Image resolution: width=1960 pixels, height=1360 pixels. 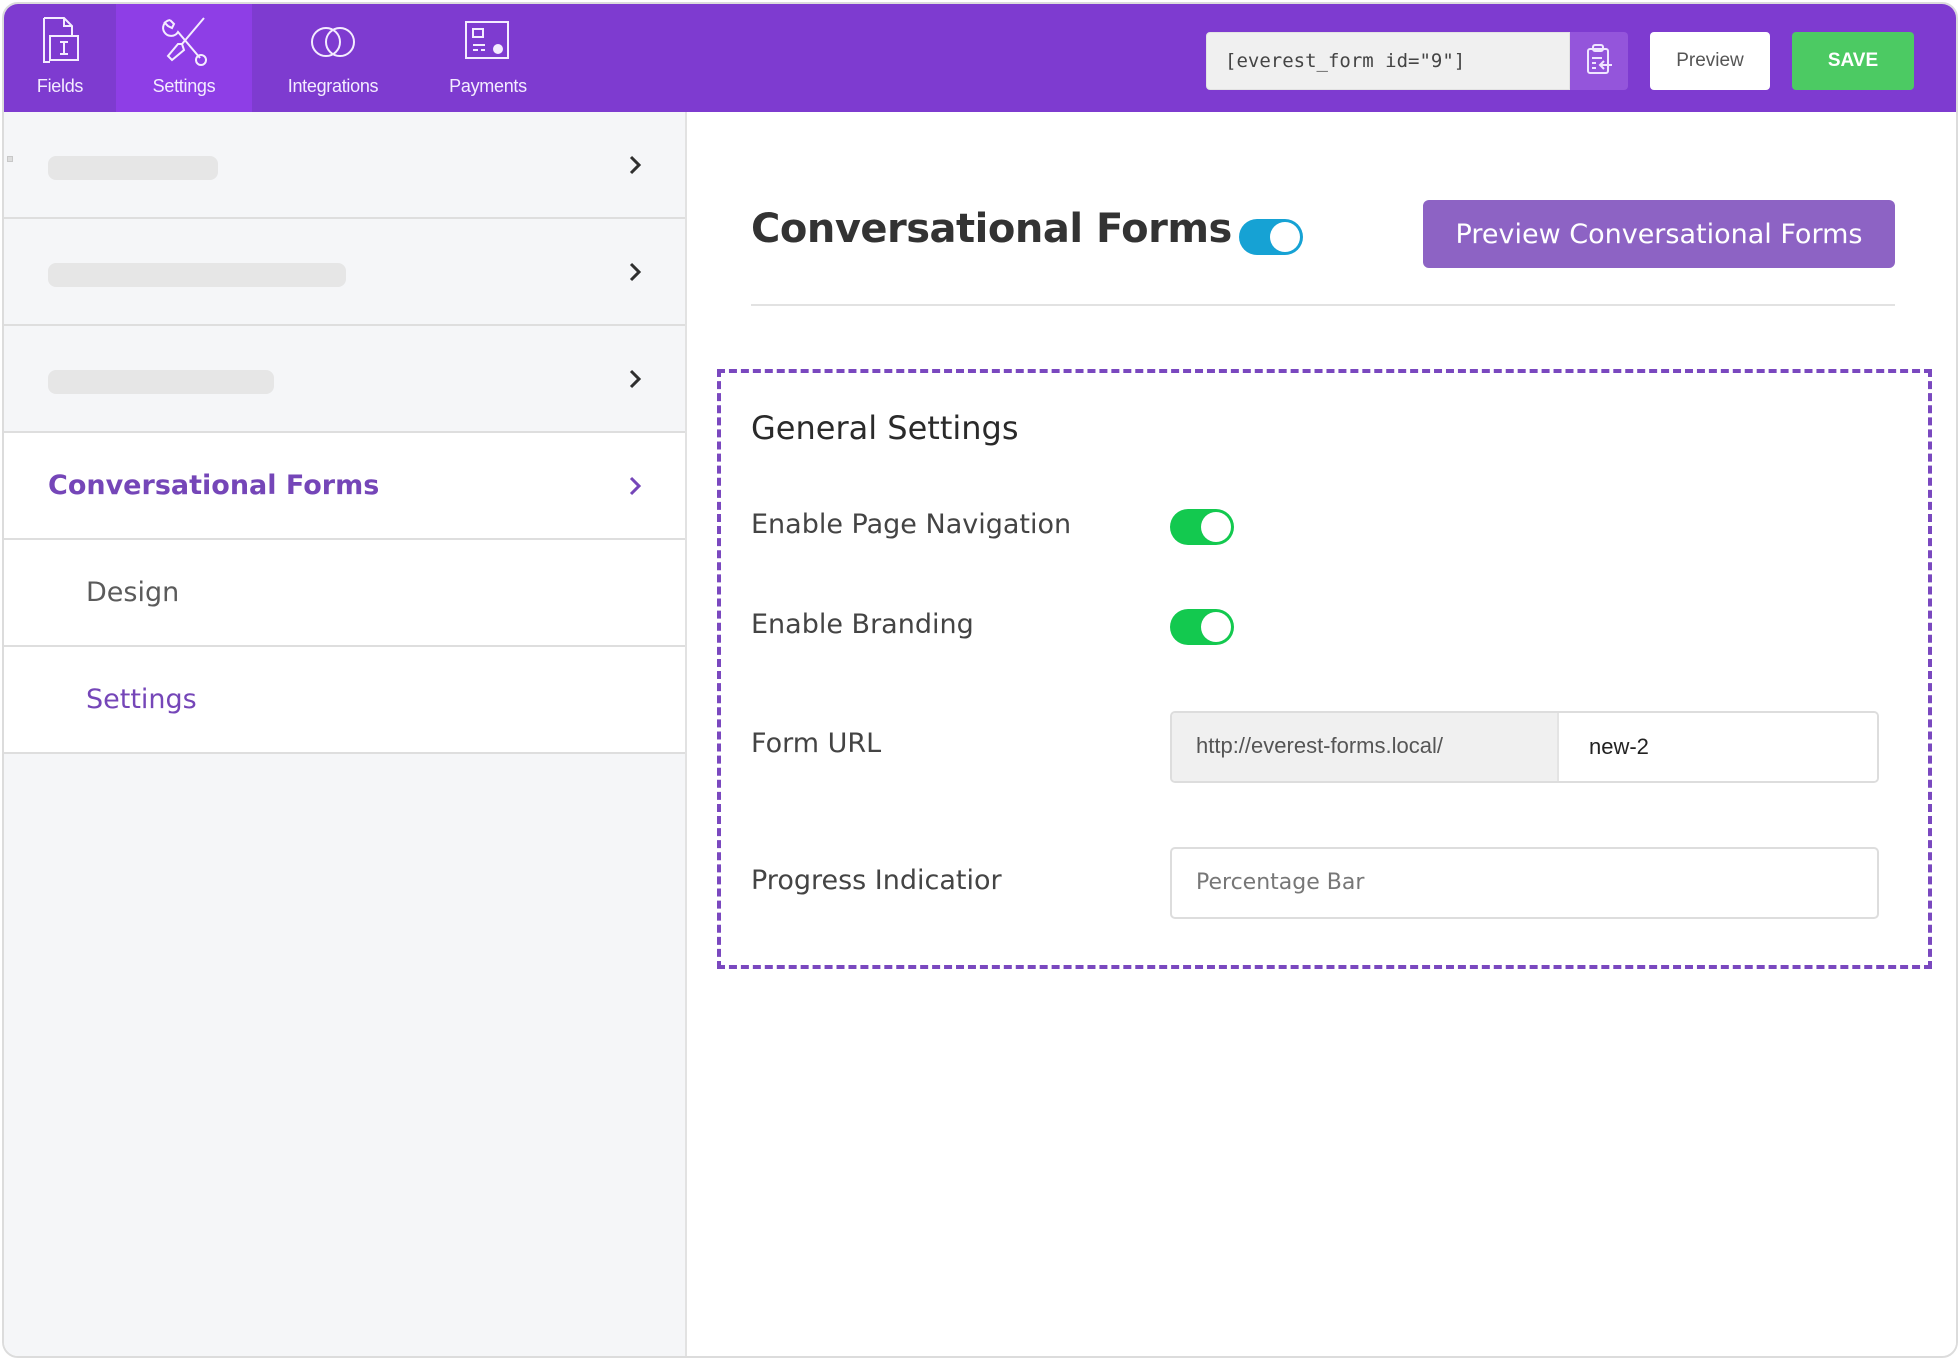 What do you see at coordinates (1717, 747) in the screenshot?
I see `form-url-slug-input` at bounding box center [1717, 747].